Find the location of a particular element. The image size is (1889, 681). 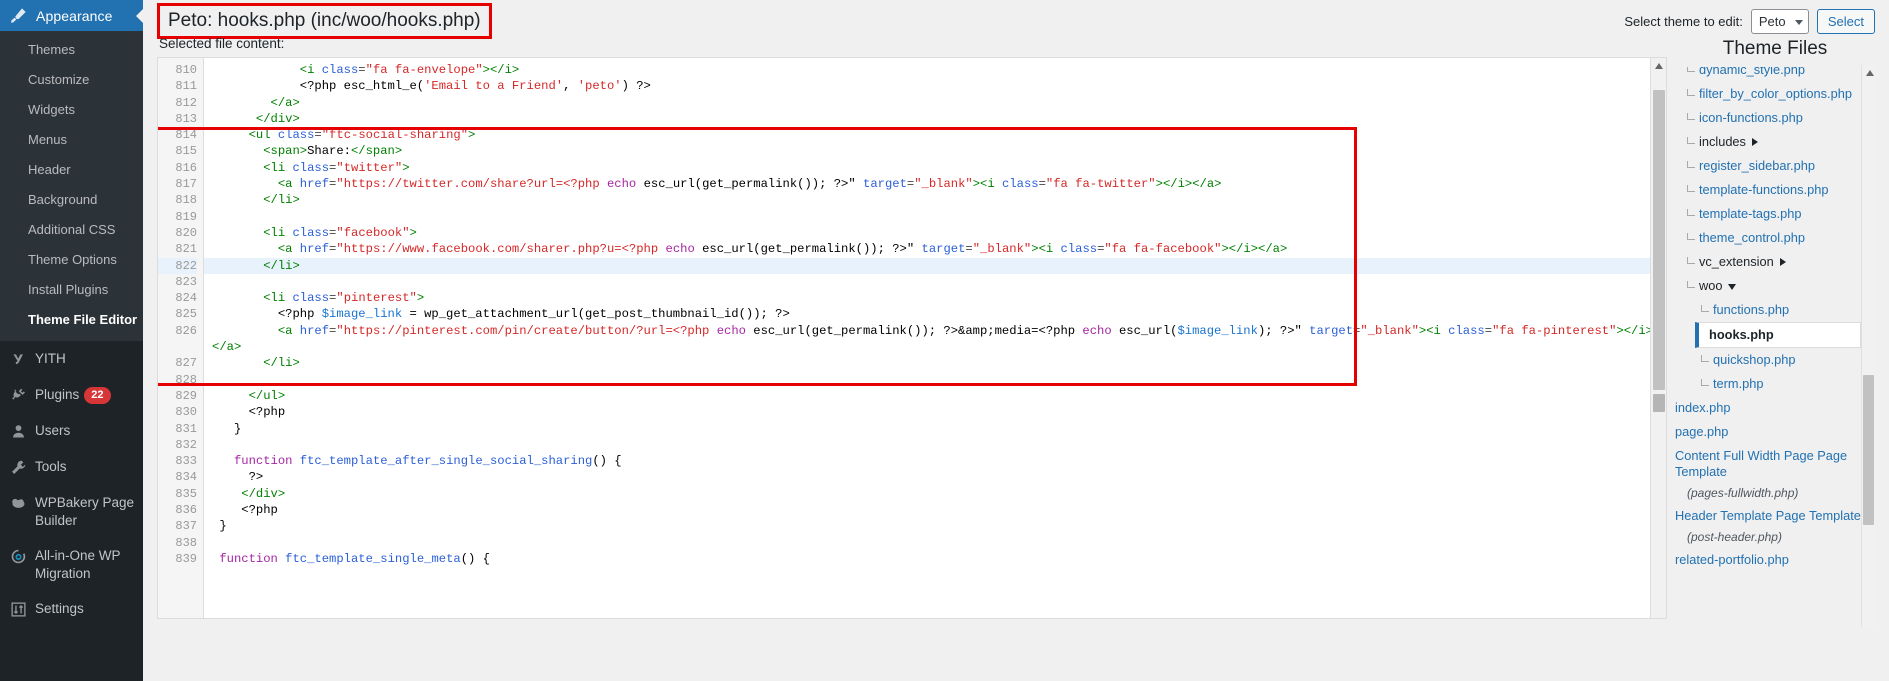

theme-file-item: template-tags.php is located at coordinates (1768, 214).